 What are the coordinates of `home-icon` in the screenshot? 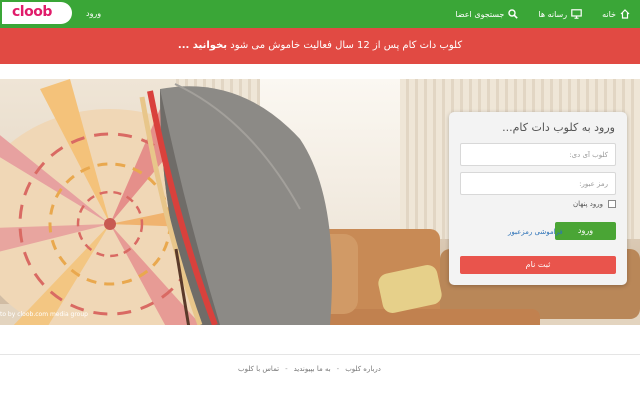 It's located at (625, 14).